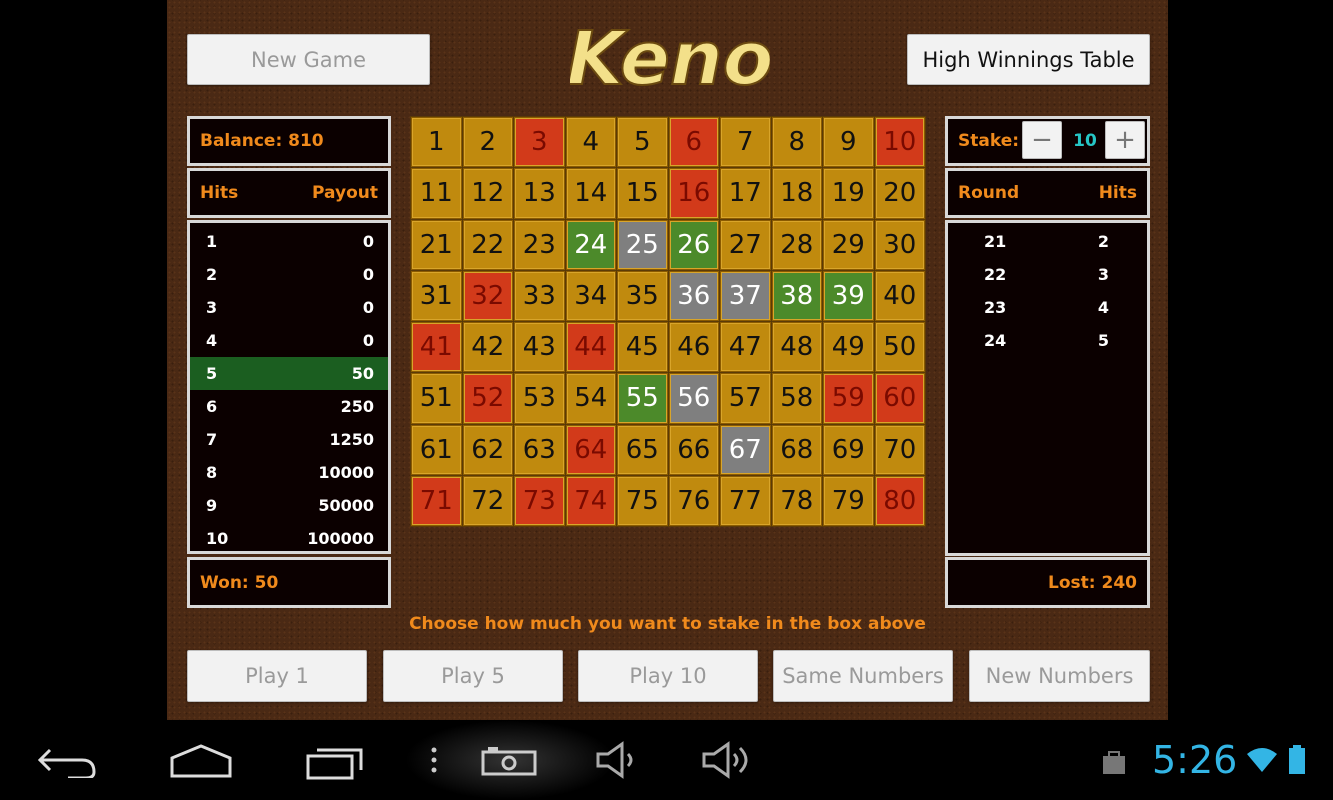 The height and width of the screenshot is (800, 1333). What do you see at coordinates (539, 398) in the screenshot?
I see `keno-number-53: 53` at bounding box center [539, 398].